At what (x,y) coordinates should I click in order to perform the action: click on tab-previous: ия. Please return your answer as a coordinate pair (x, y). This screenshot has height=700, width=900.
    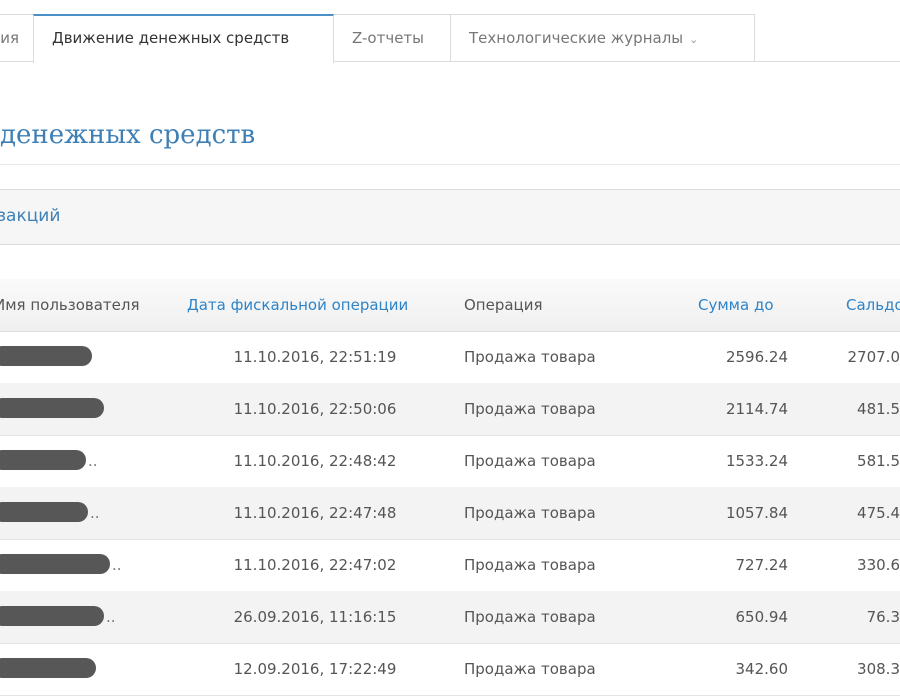
    Looking at the image, I should click on (17, 37).